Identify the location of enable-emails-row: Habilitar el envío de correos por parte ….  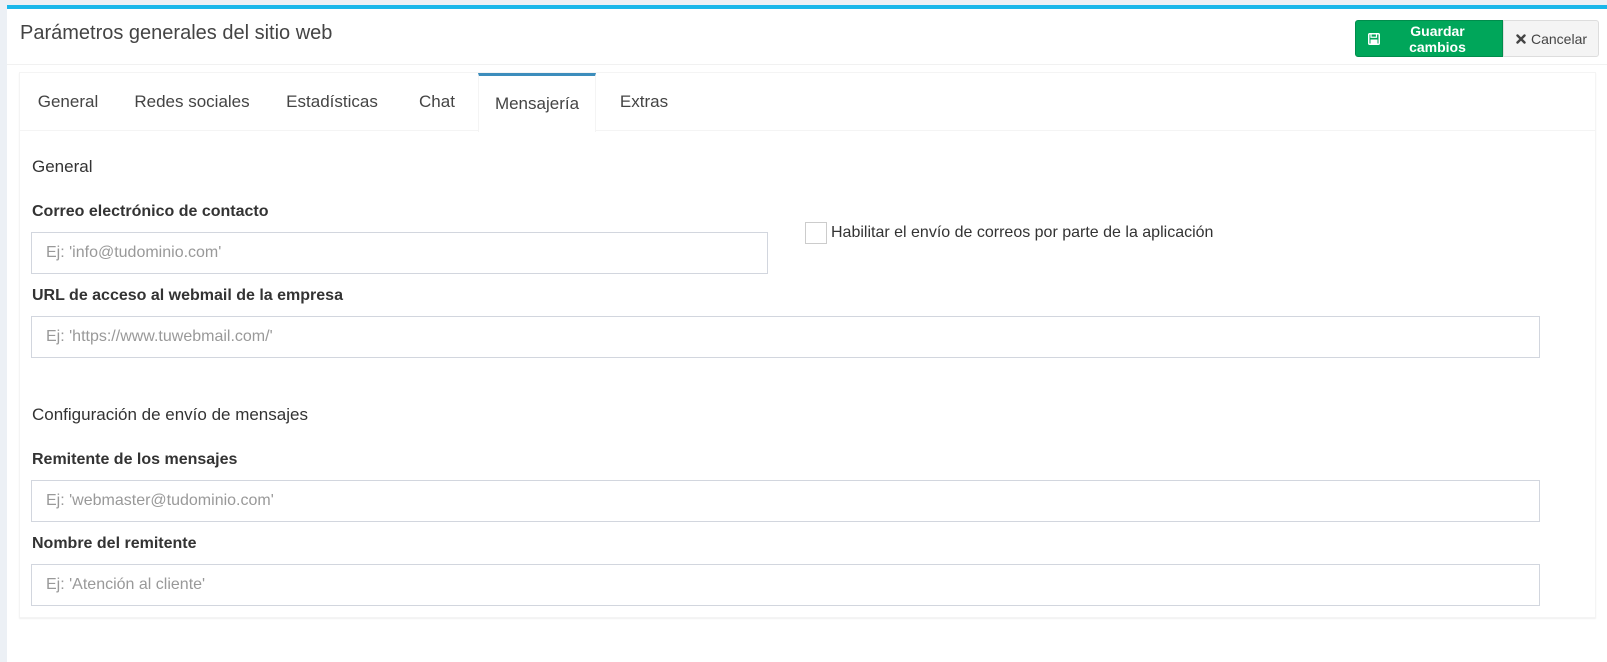
(1009, 233).